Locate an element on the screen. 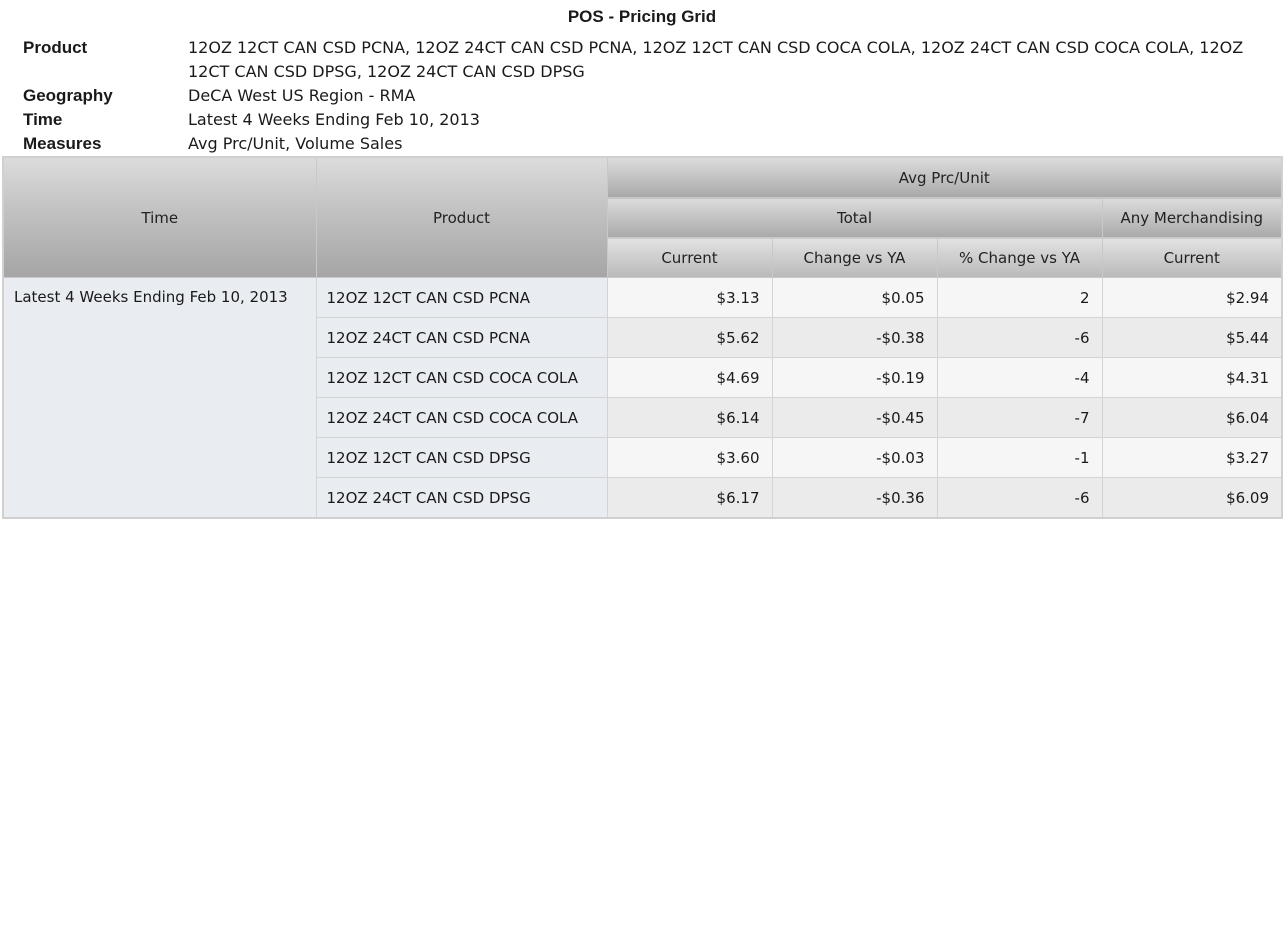 The image size is (1284, 946). time-filter-label: Time is located at coordinates (43, 119).